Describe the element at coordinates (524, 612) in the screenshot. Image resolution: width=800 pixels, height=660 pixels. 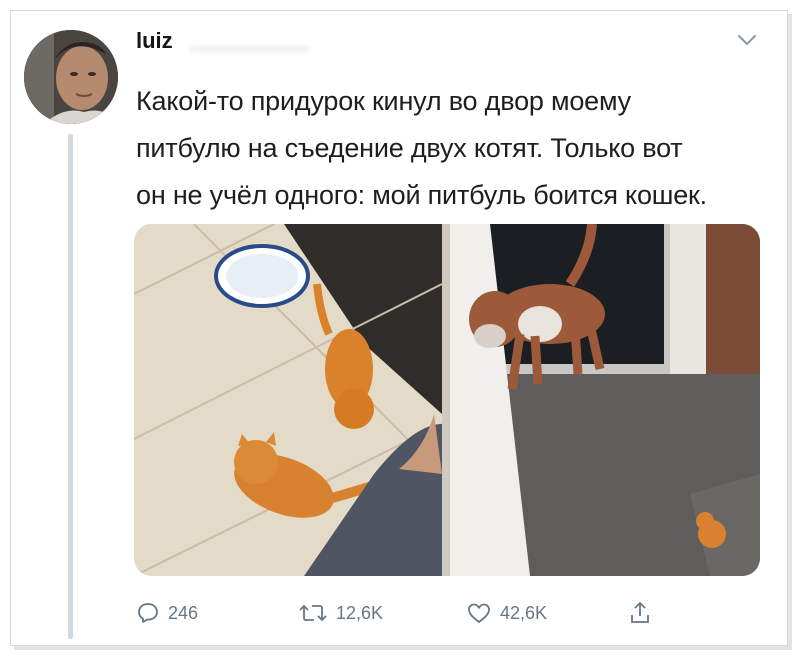
I see `like-count: 42,6K` at that location.